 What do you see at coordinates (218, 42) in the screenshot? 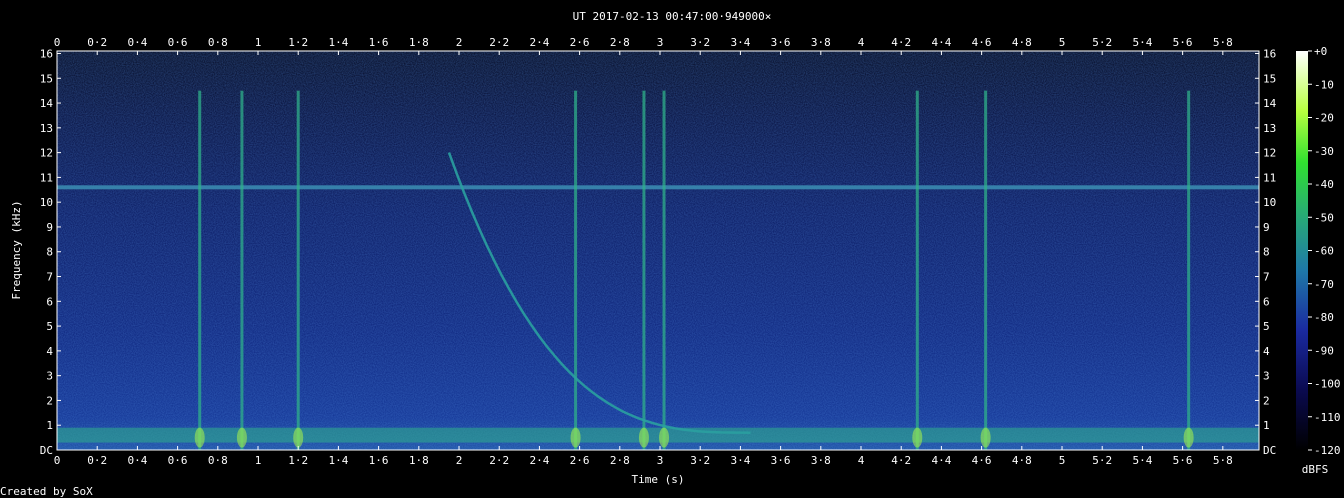
I see `x-tick-label-top: 0·8` at bounding box center [218, 42].